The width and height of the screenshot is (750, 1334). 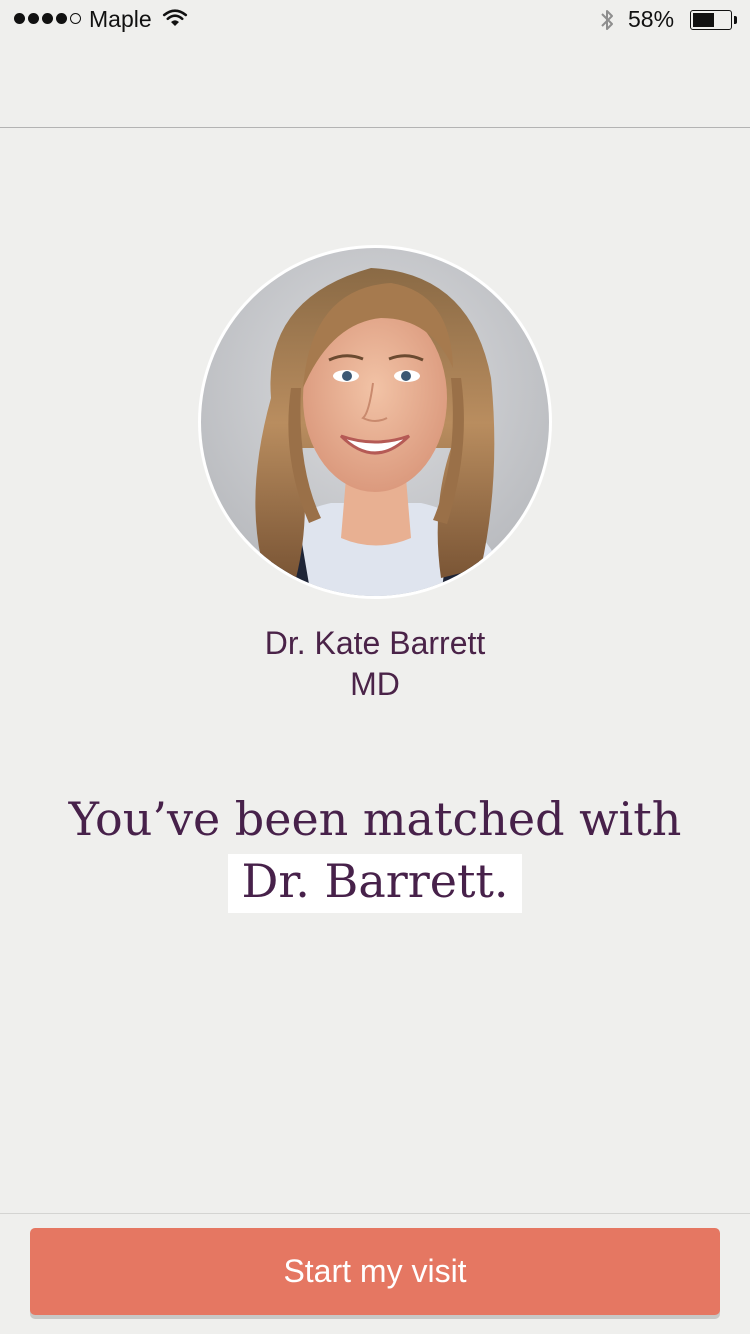 I want to click on header-divider, so click(x=375, y=127).